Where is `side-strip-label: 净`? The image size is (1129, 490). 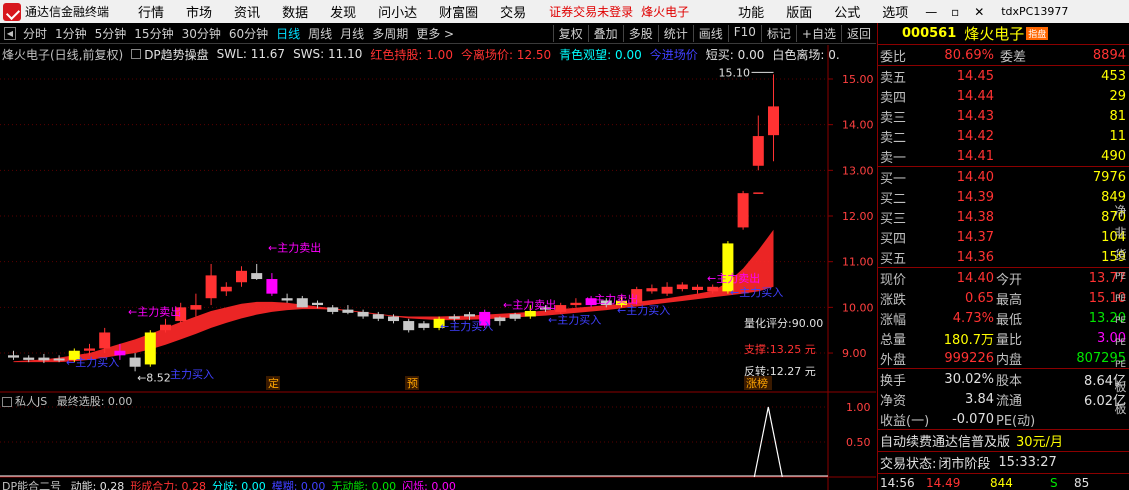
side-strip-label: 净 is located at coordinates (1120, 211).